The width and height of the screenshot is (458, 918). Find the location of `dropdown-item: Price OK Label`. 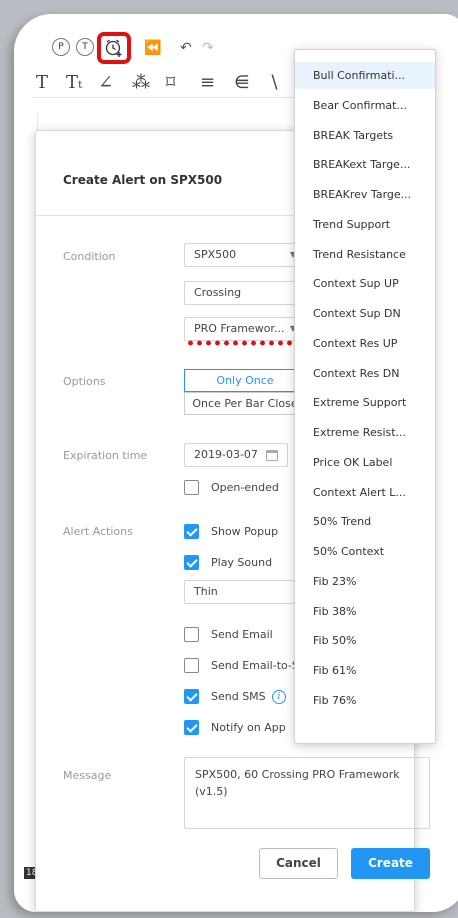

dropdown-item: Price OK Label is located at coordinates (365, 462).